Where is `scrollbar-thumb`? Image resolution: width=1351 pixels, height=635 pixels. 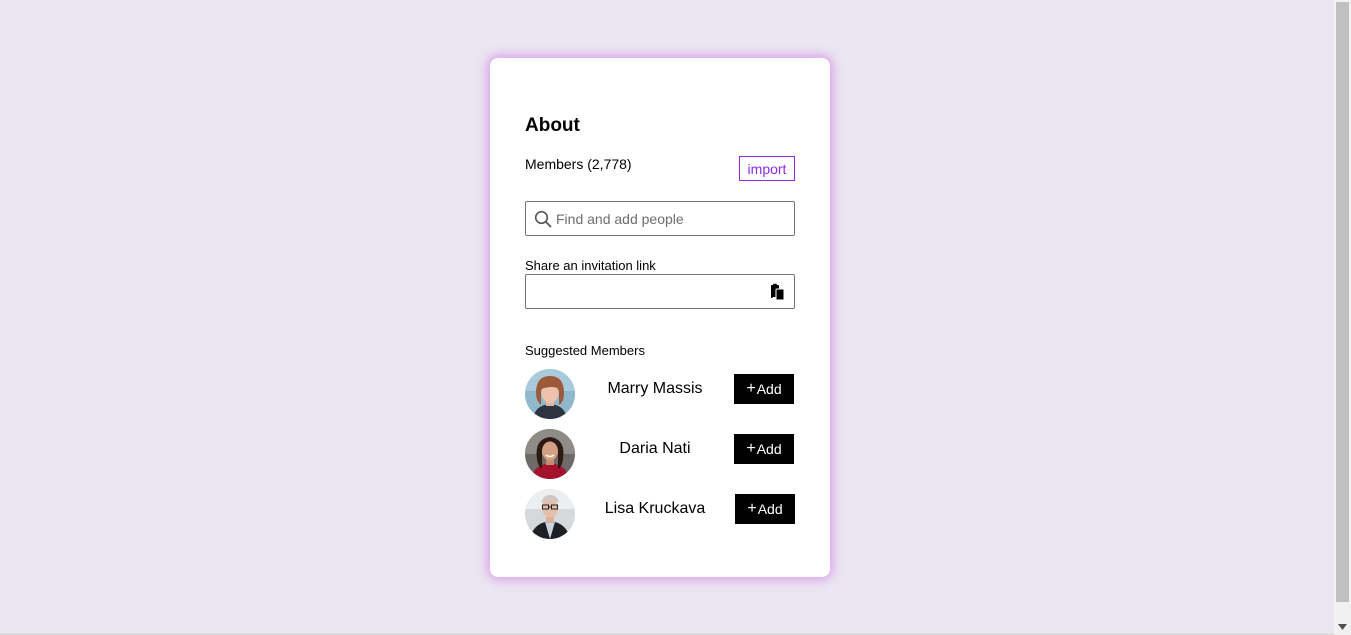 scrollbar-thumb is located at coordinates (1342, 302).